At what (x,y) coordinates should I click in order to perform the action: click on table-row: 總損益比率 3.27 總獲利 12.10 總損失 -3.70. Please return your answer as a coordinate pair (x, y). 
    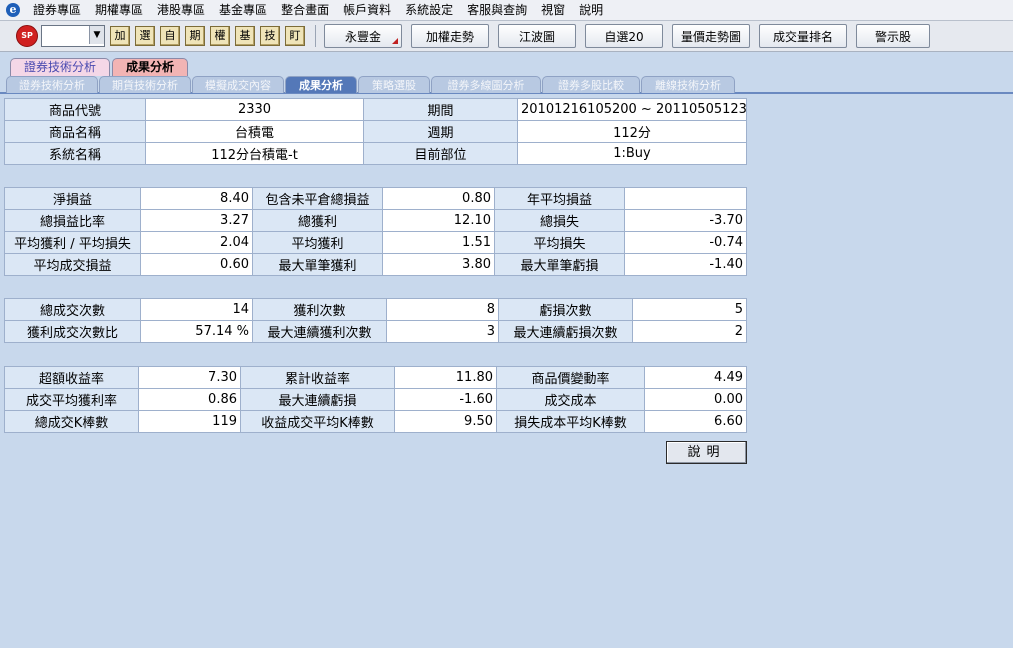
    Looking at the image, I should click on (375, 220).